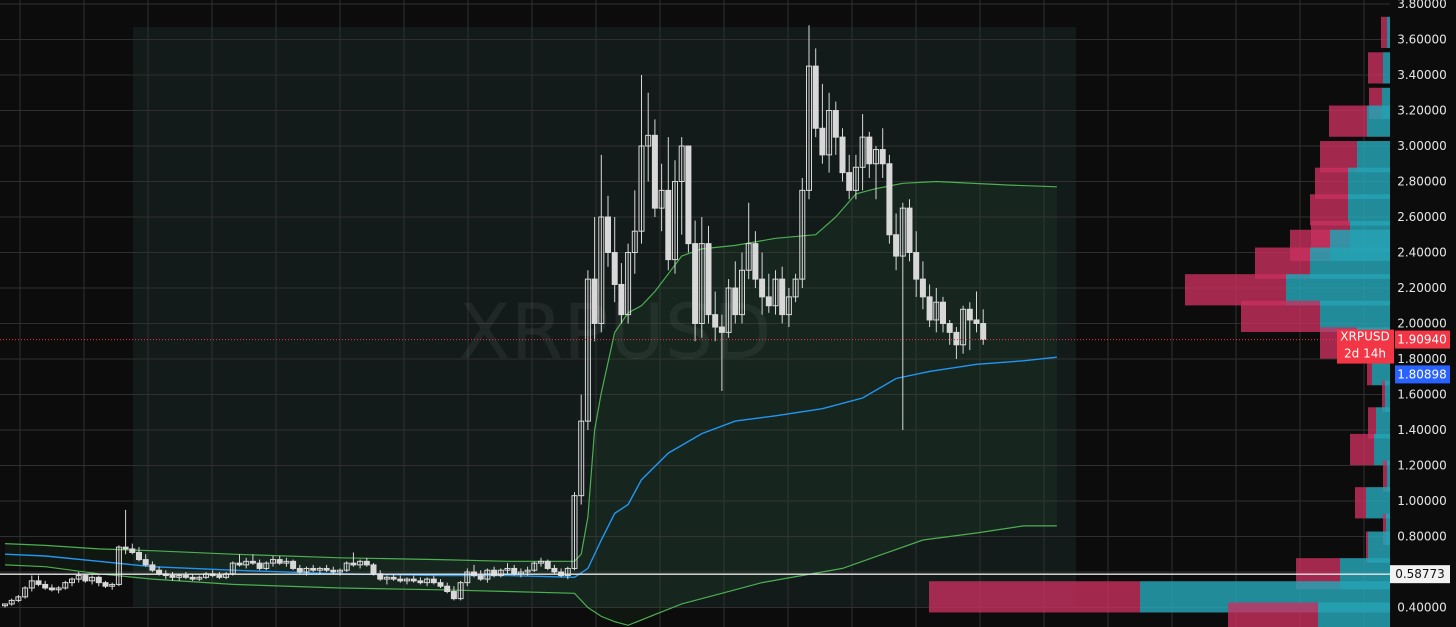 The height and width of the screenshot is (627, 1456). What do you see at coordinates (1365, 354) in the screenshot?
I see `price-tag-countdown: 2d 14h` at bounding box center [1365, 354].